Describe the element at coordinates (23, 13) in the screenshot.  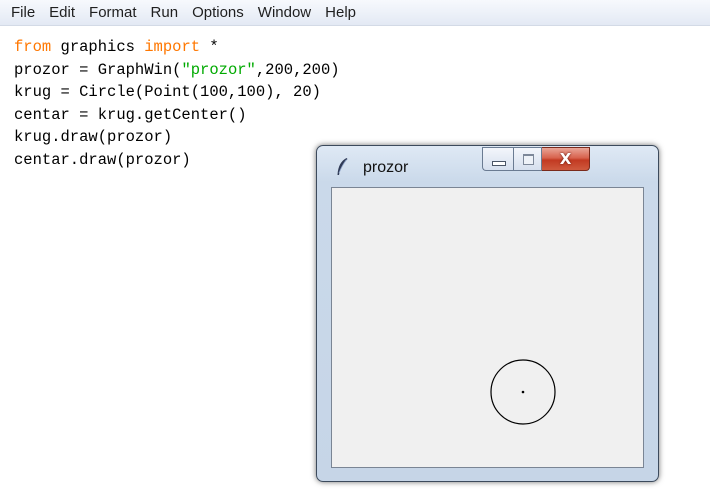
I see `menu-file: File` at that location.